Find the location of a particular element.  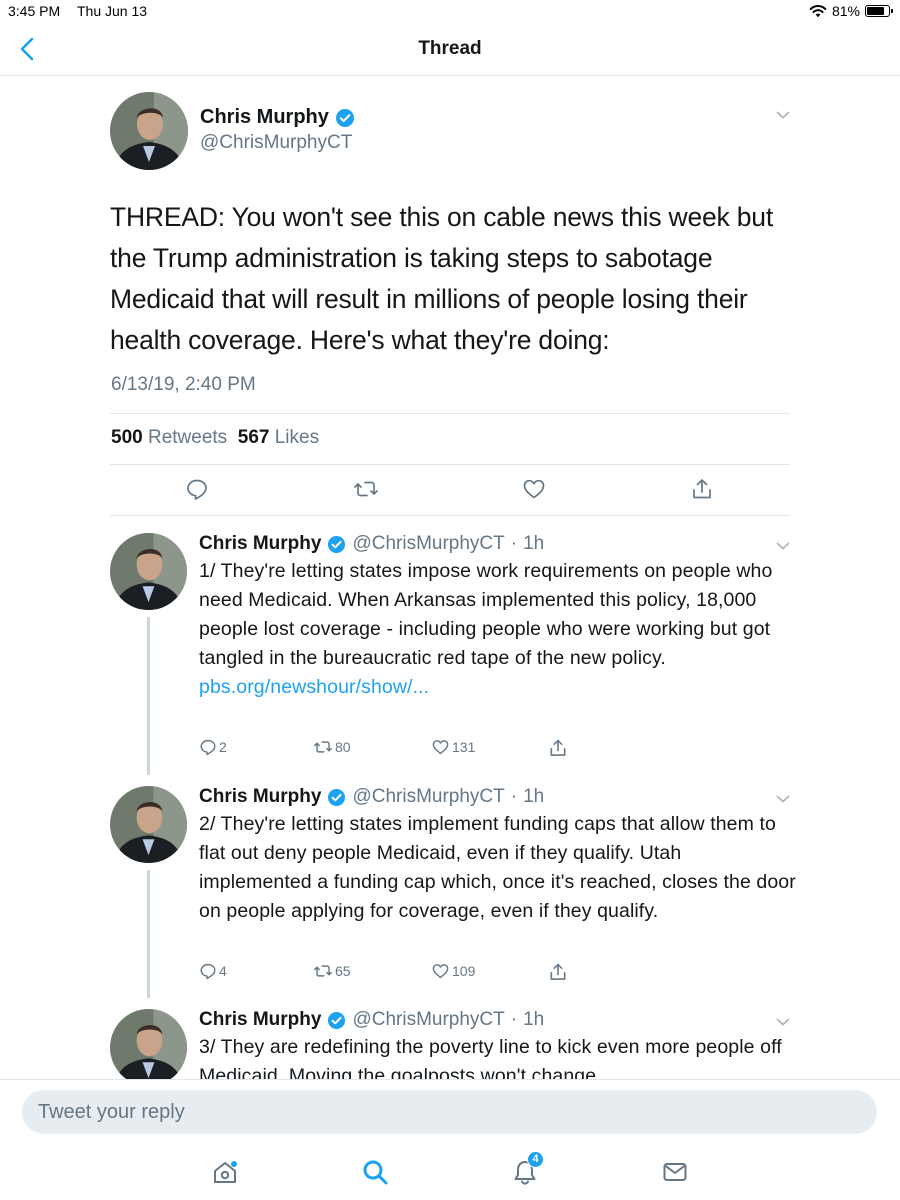

like-count: 109 is located at coordinates (464, 971).